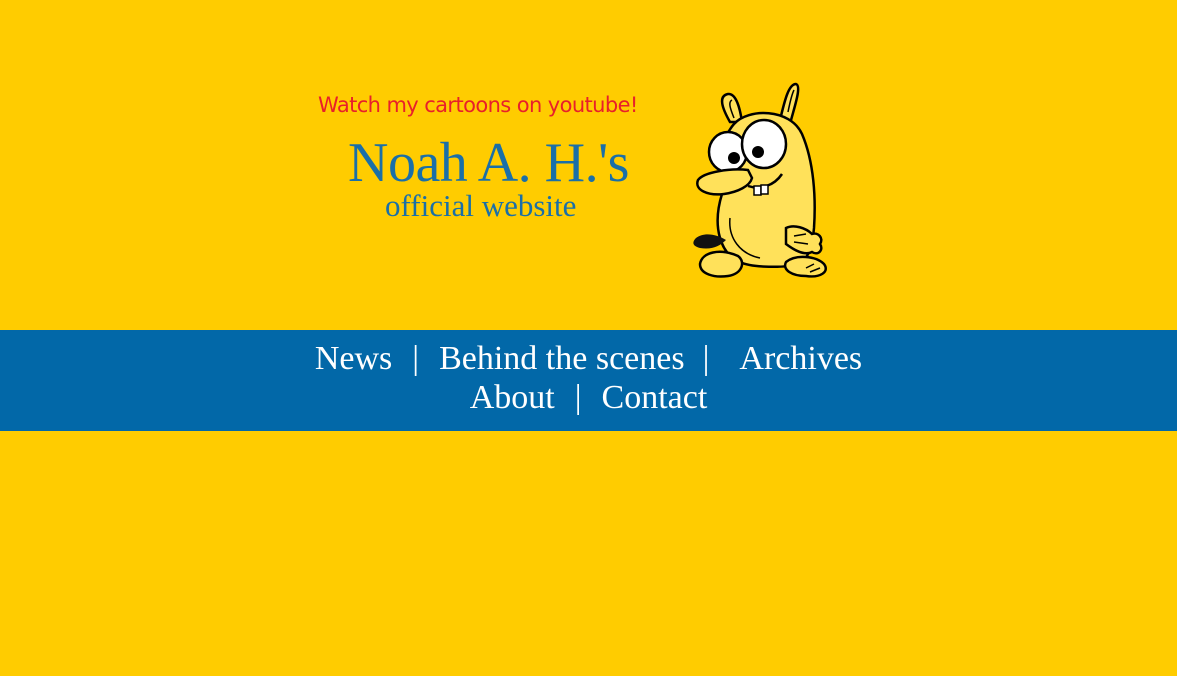 The image size is (1177, 676). What do you see at coordinates (800, 358) in the screenshot?
I see `nav-link-archives: Archives` at bounding box center [800, 358].